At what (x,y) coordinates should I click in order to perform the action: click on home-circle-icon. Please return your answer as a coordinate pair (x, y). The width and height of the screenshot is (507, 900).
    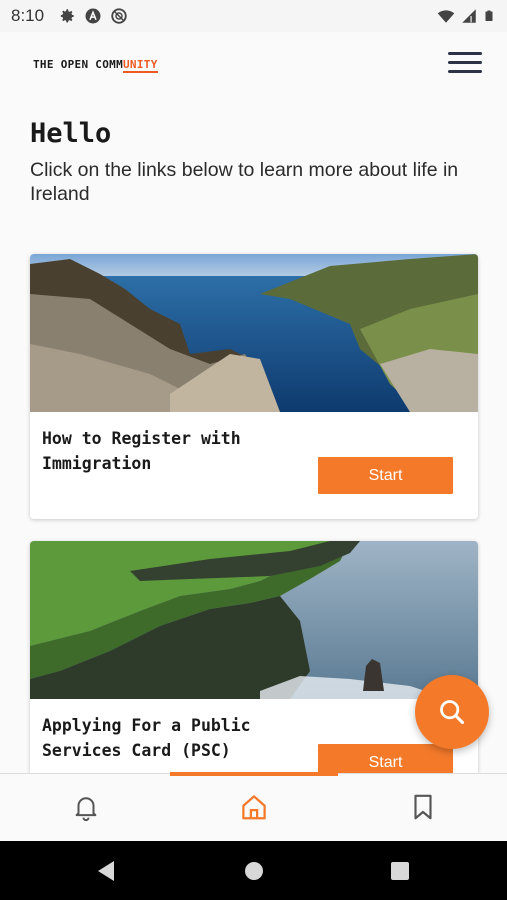
    Looking at the image, I should click on (254, 871).